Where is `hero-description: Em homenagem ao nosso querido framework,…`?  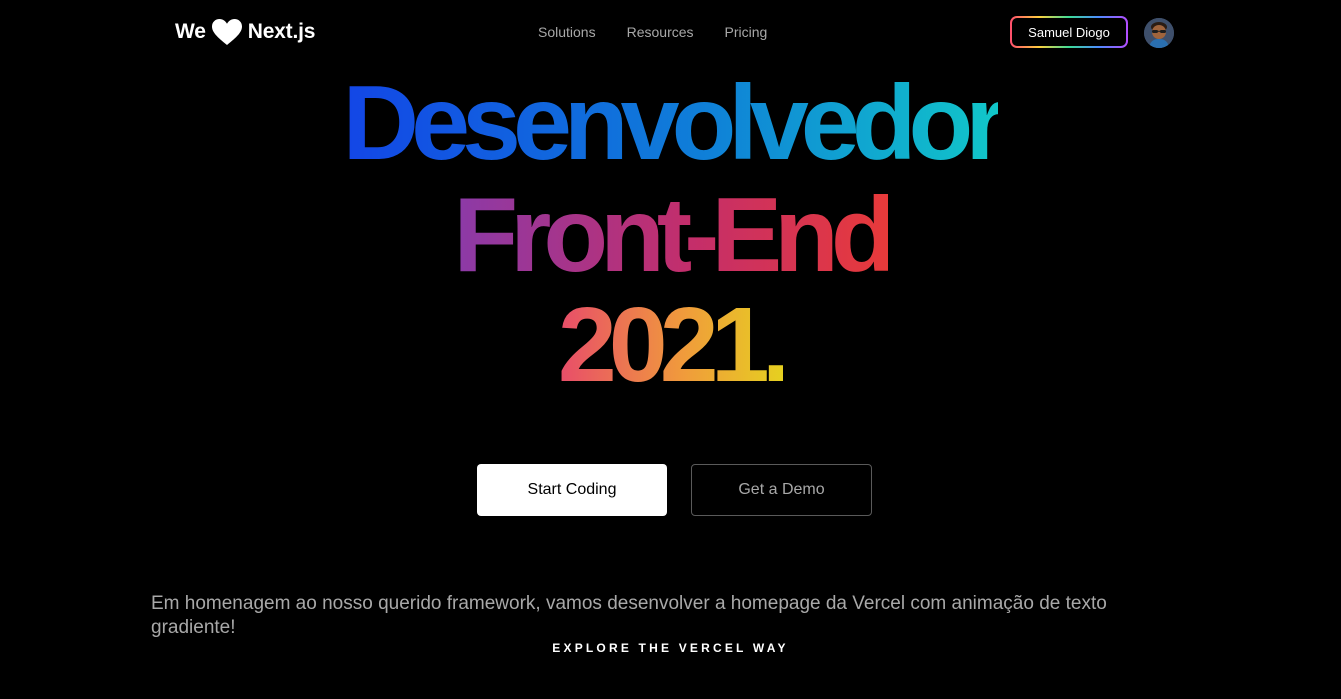
hero-description: Em homenagem ao nosso querido framework,… is located at coordinates (629, 615).